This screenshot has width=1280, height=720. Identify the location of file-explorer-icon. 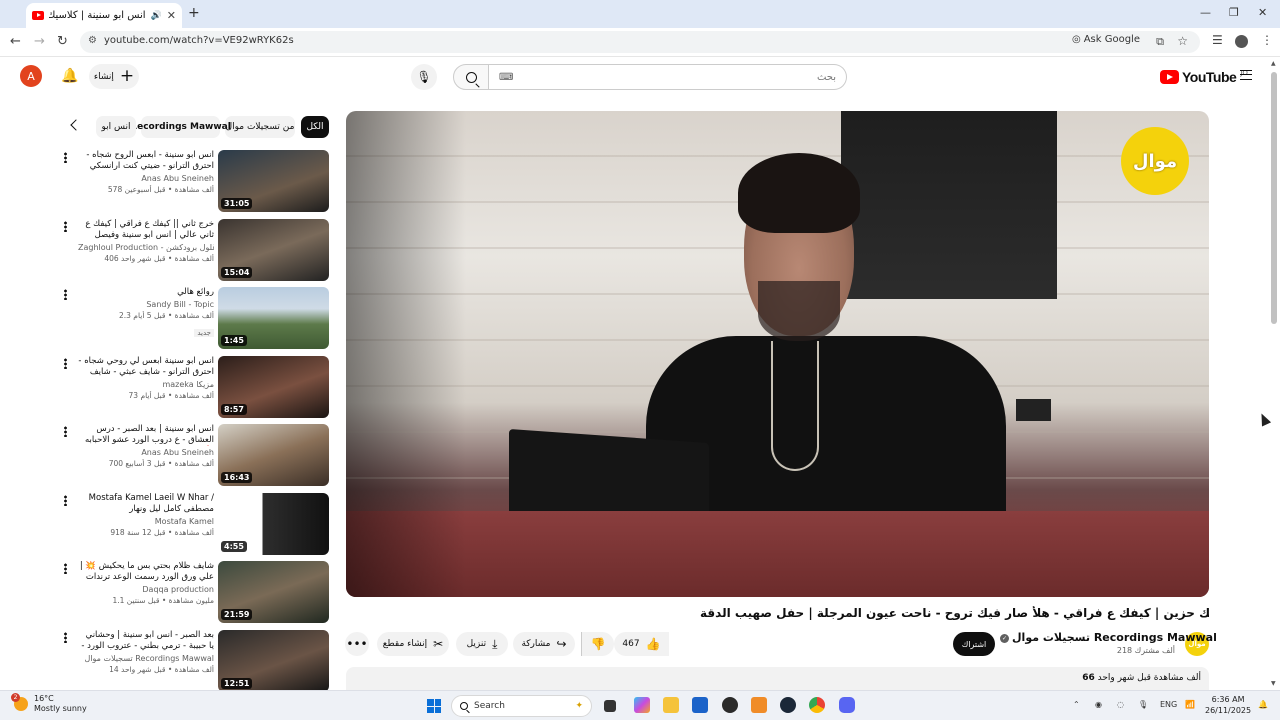
(671, 705).